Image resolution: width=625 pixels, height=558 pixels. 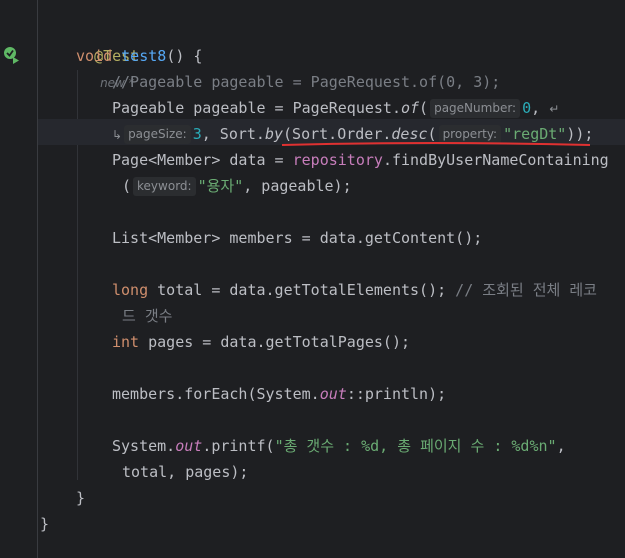 What do you see at coordinates (117, 135) in the screenshot?
I see `soft-wrap-icon: ↳` at bounding box center [117, 135].